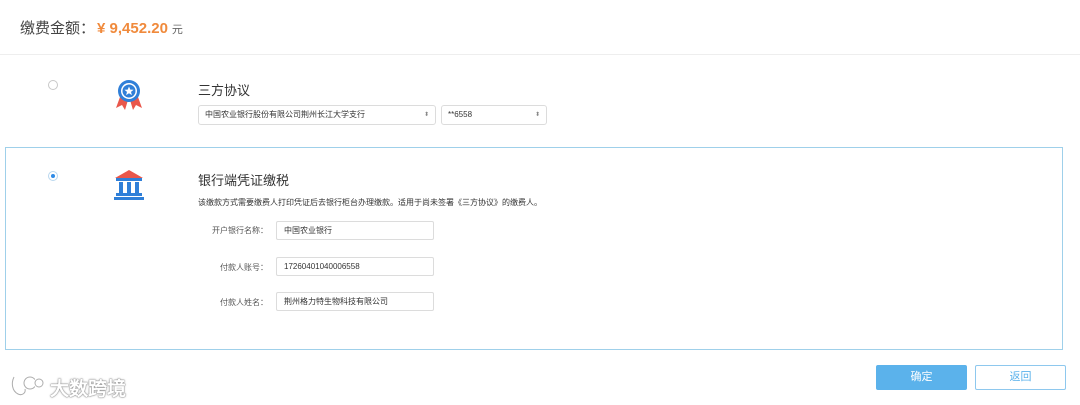  What do you see at coordinates (336, 301) in the screenshot?
I see `payer-name-value: 荆州格力特生物科技有限公司` at bounding box center [336, 301].